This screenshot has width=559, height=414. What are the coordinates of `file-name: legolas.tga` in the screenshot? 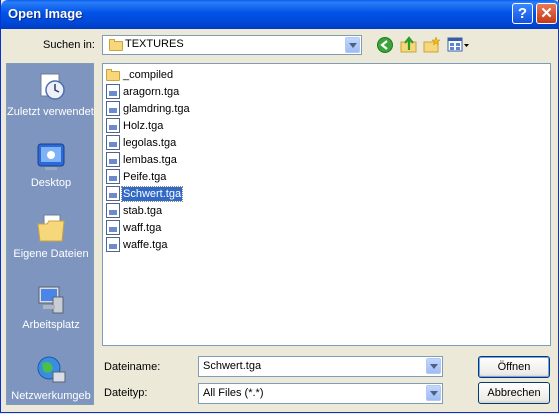 It's located at (150, 143).